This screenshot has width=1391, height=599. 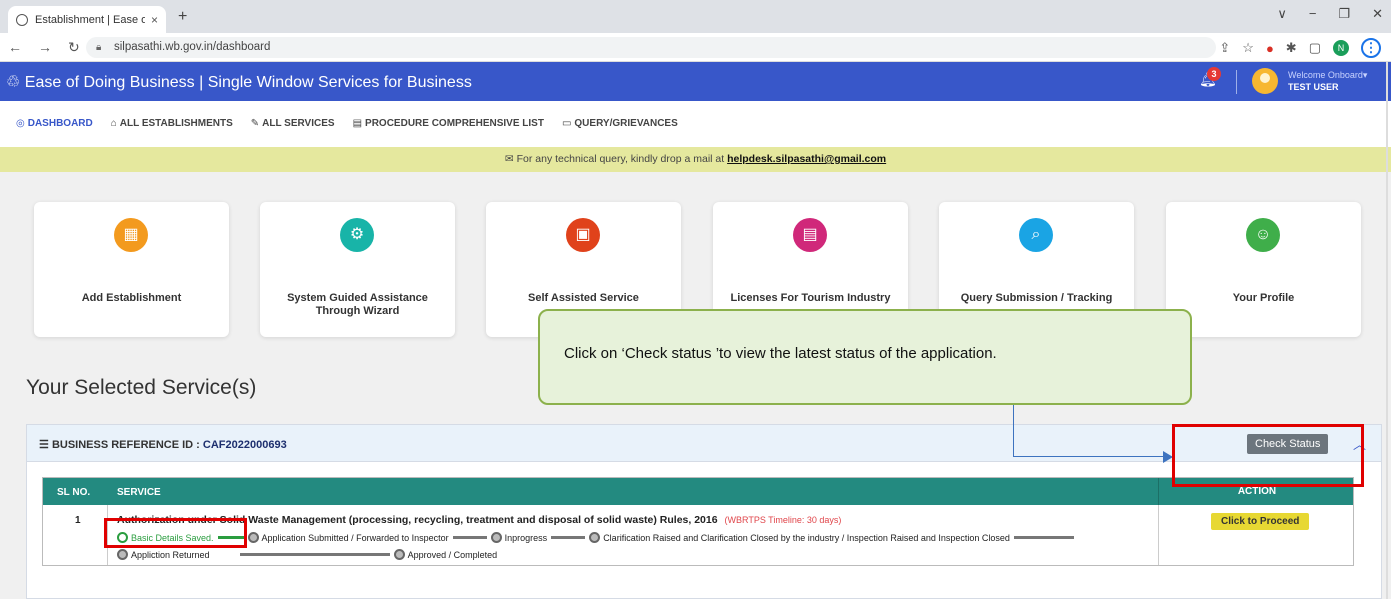 What do you see at coordinates (1260, 521) in the screenshot?
I see `click-to-proceed-button: Click to Proceed` at bounding box center [1260, 521].